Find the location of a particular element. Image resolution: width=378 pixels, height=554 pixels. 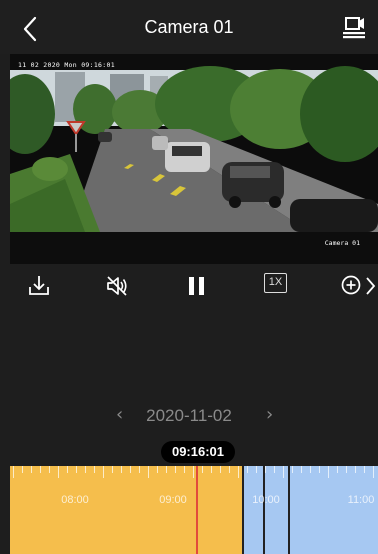

selected-date: 2020-11-02 is located at coordinates (189, 416).